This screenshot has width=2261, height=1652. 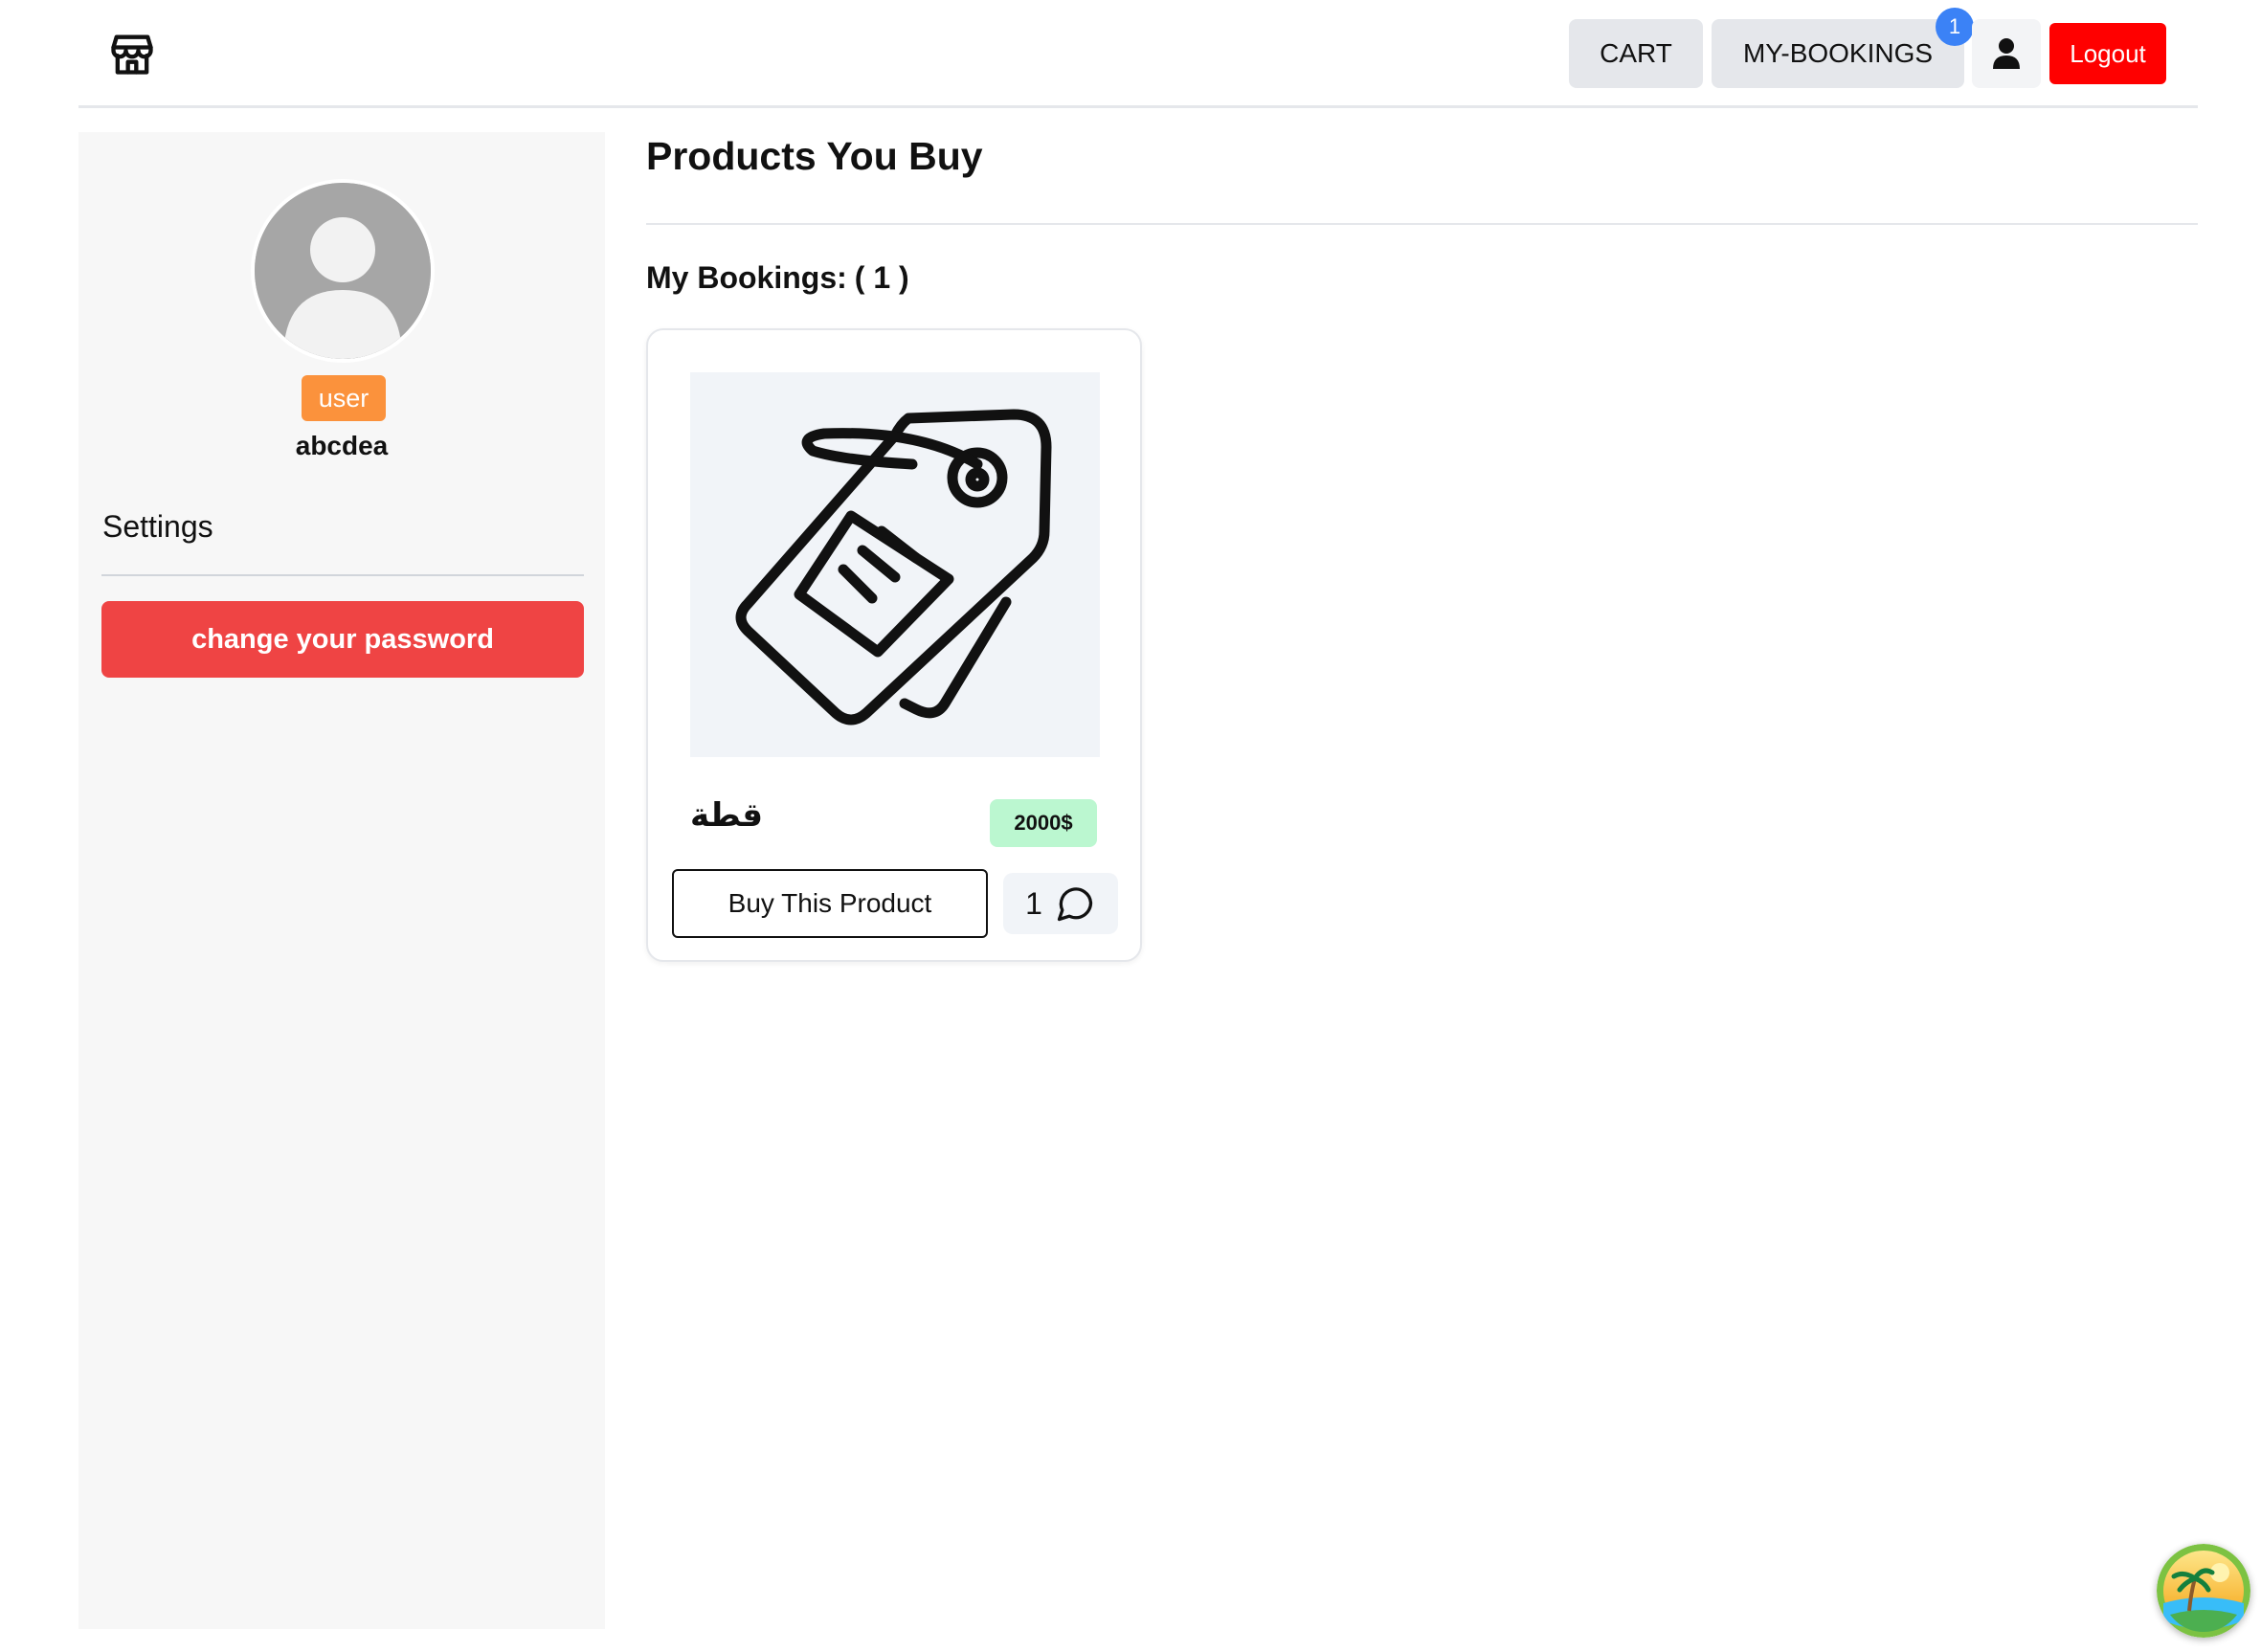 I want to click on username: abcdea, so click(x=342, y=445).